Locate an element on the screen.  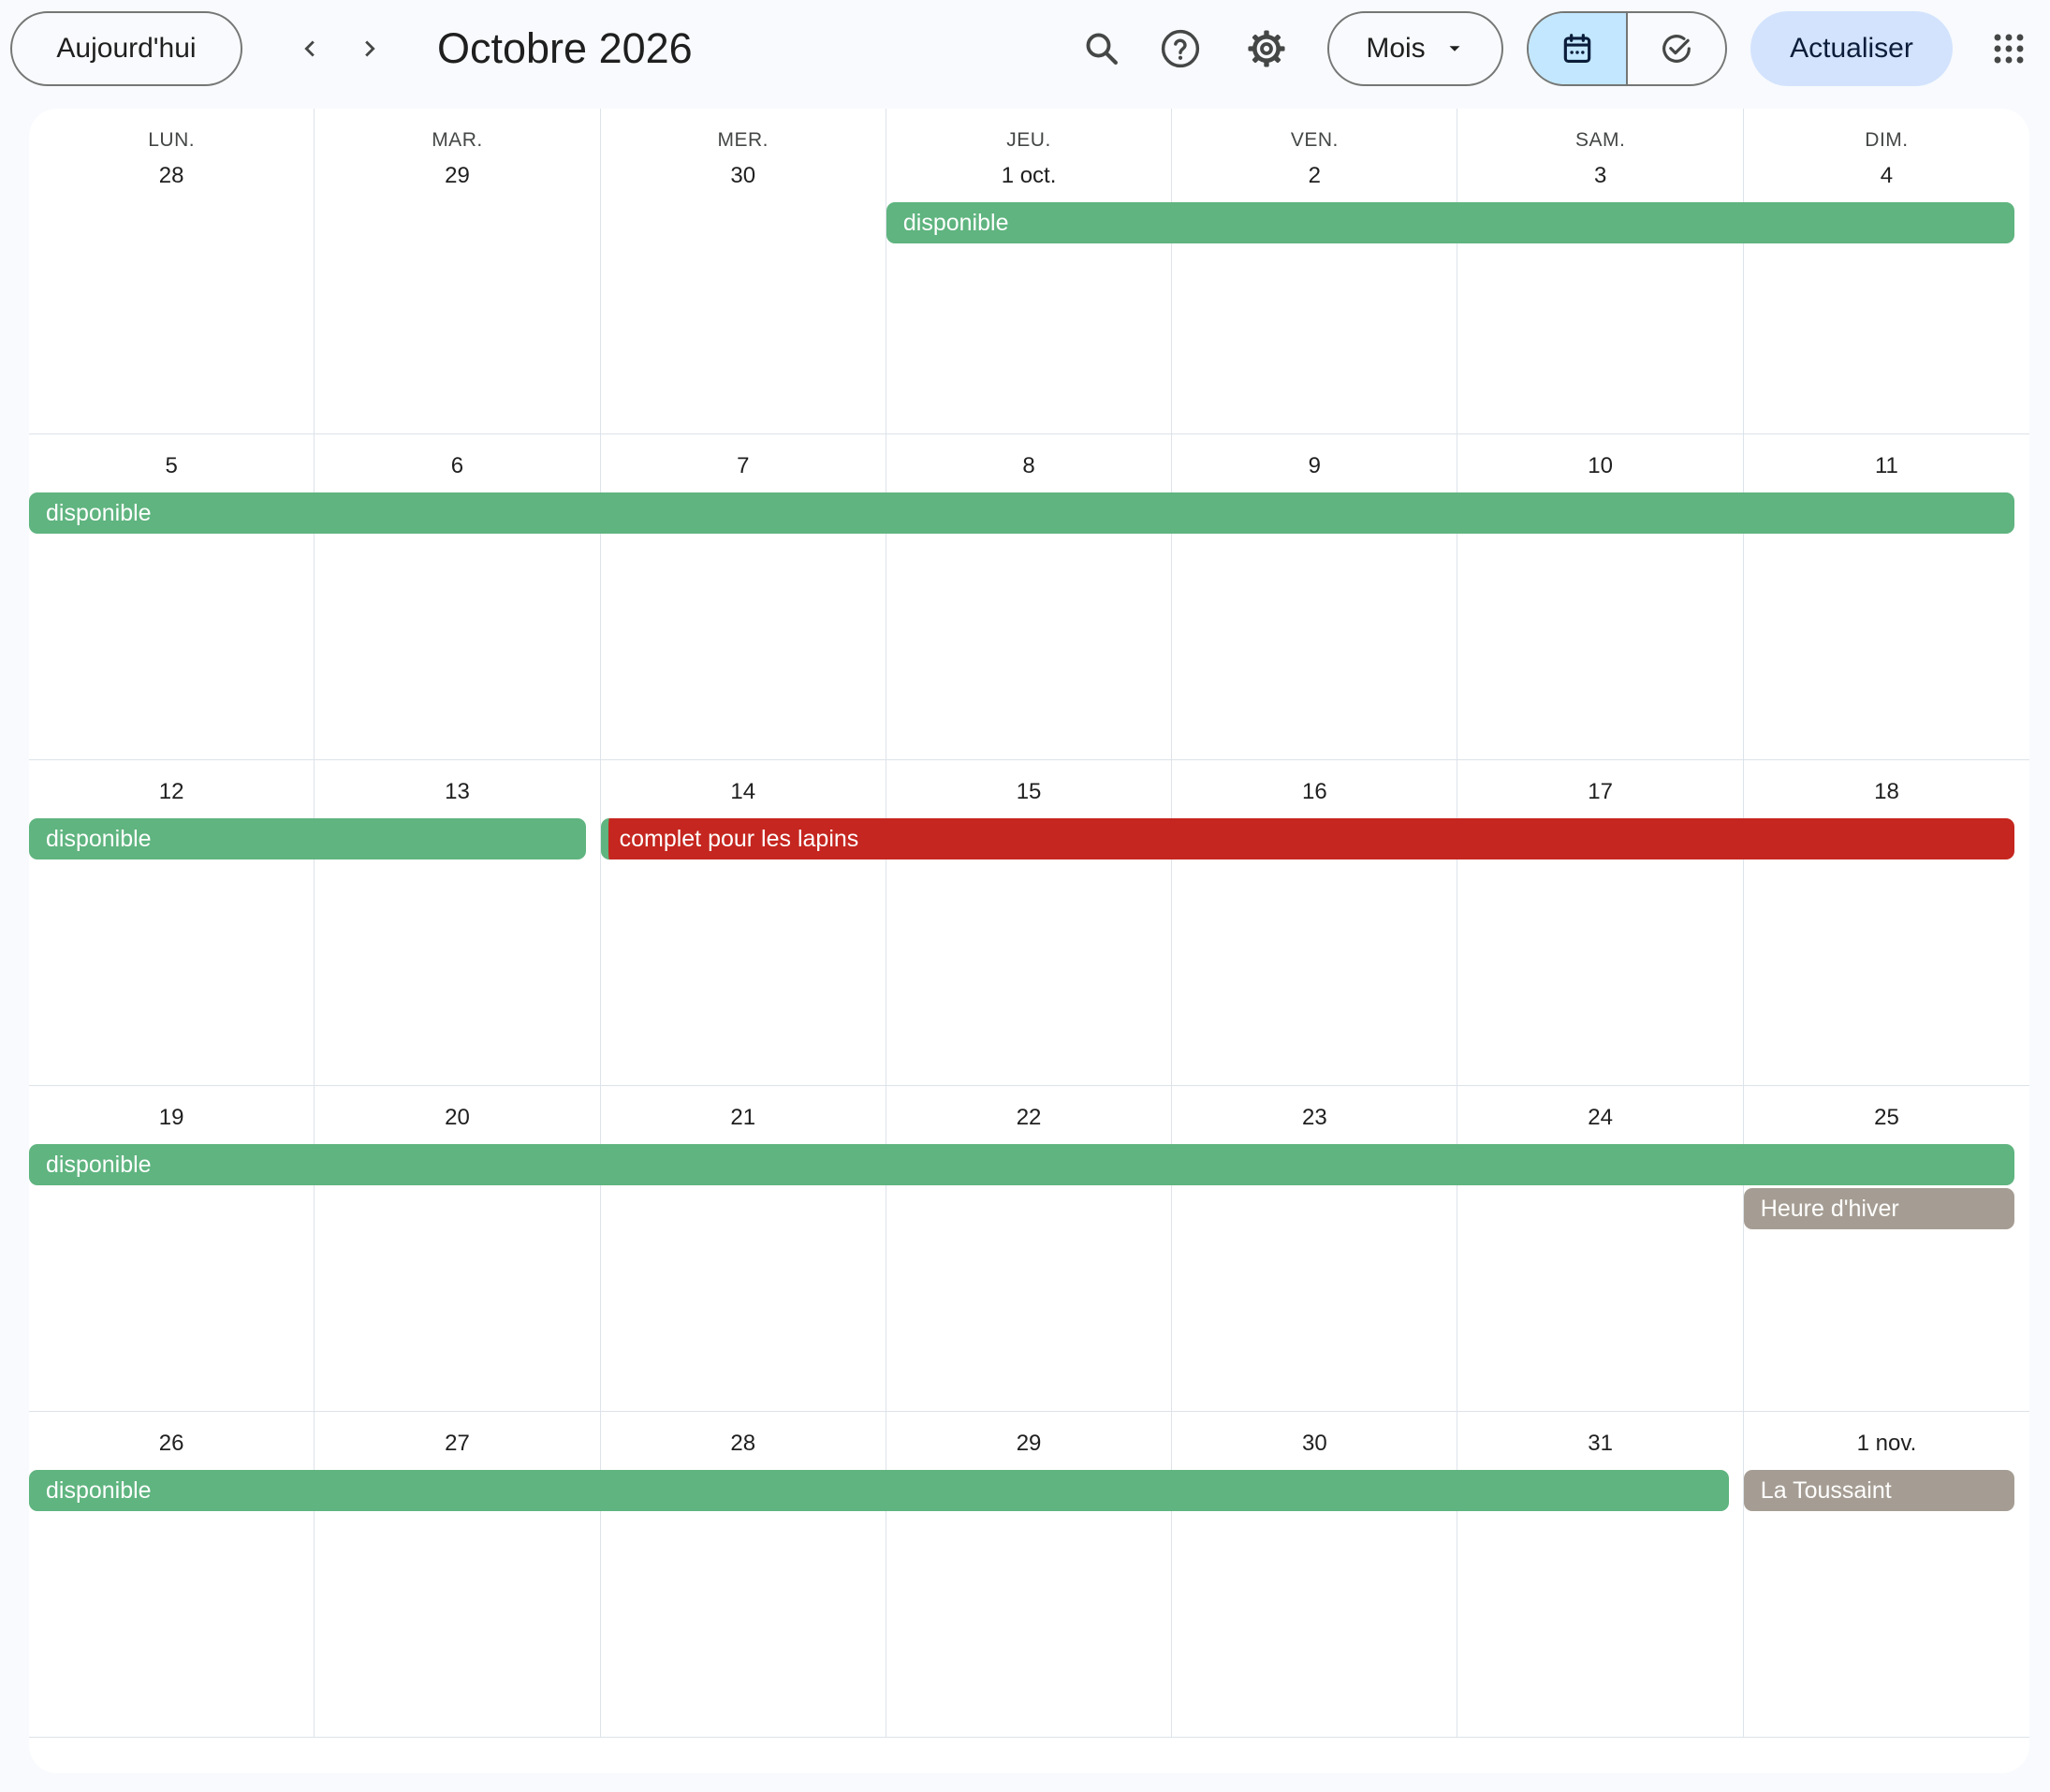
date-number: 4 is located at coordinates (1887, 176).